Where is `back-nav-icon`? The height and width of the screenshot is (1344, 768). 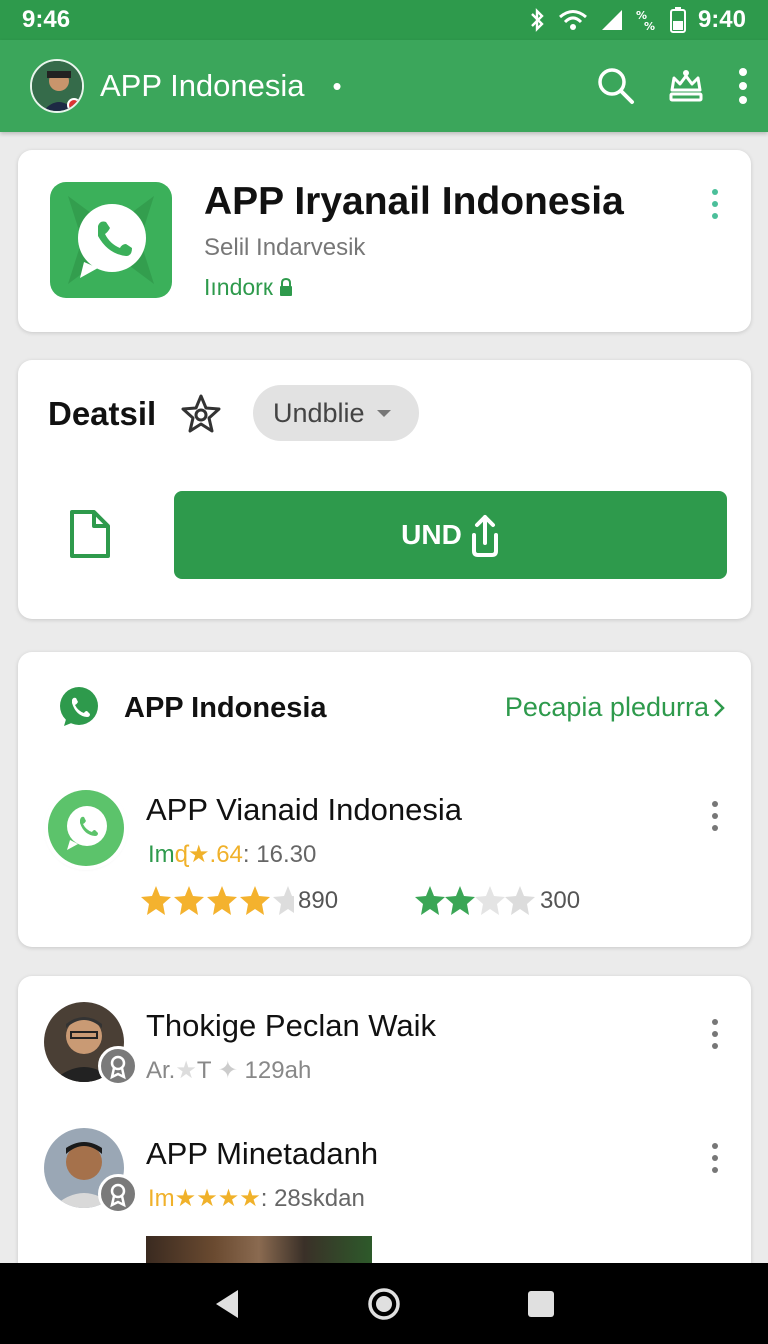
back-nav-icon is located at coordinates (227, 1304).